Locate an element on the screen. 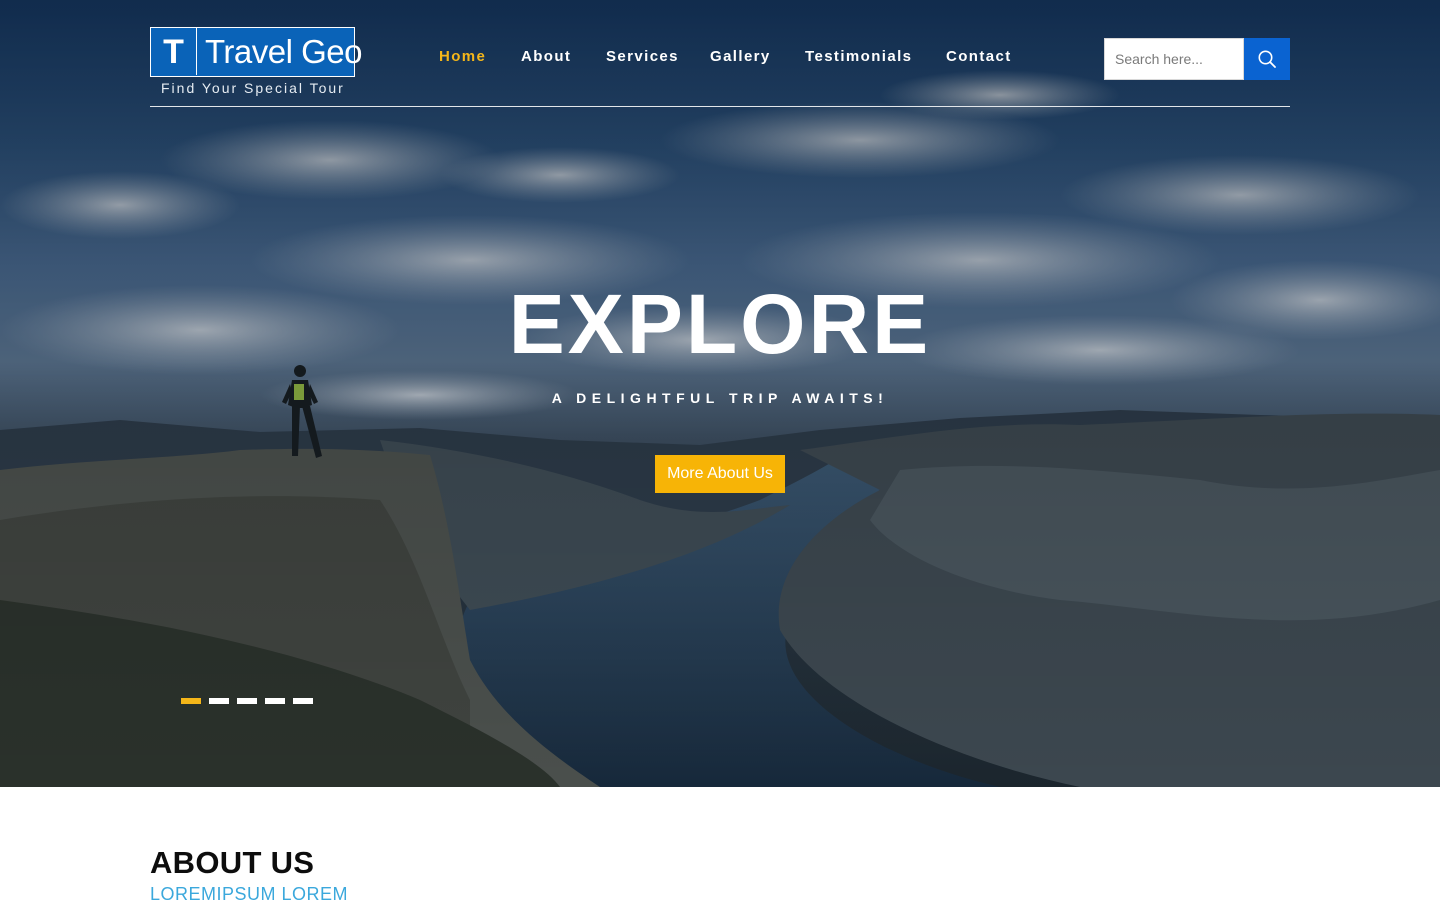 This screenshot has width=1440, height=900. search-icon is located at coordinates (1267, 59).